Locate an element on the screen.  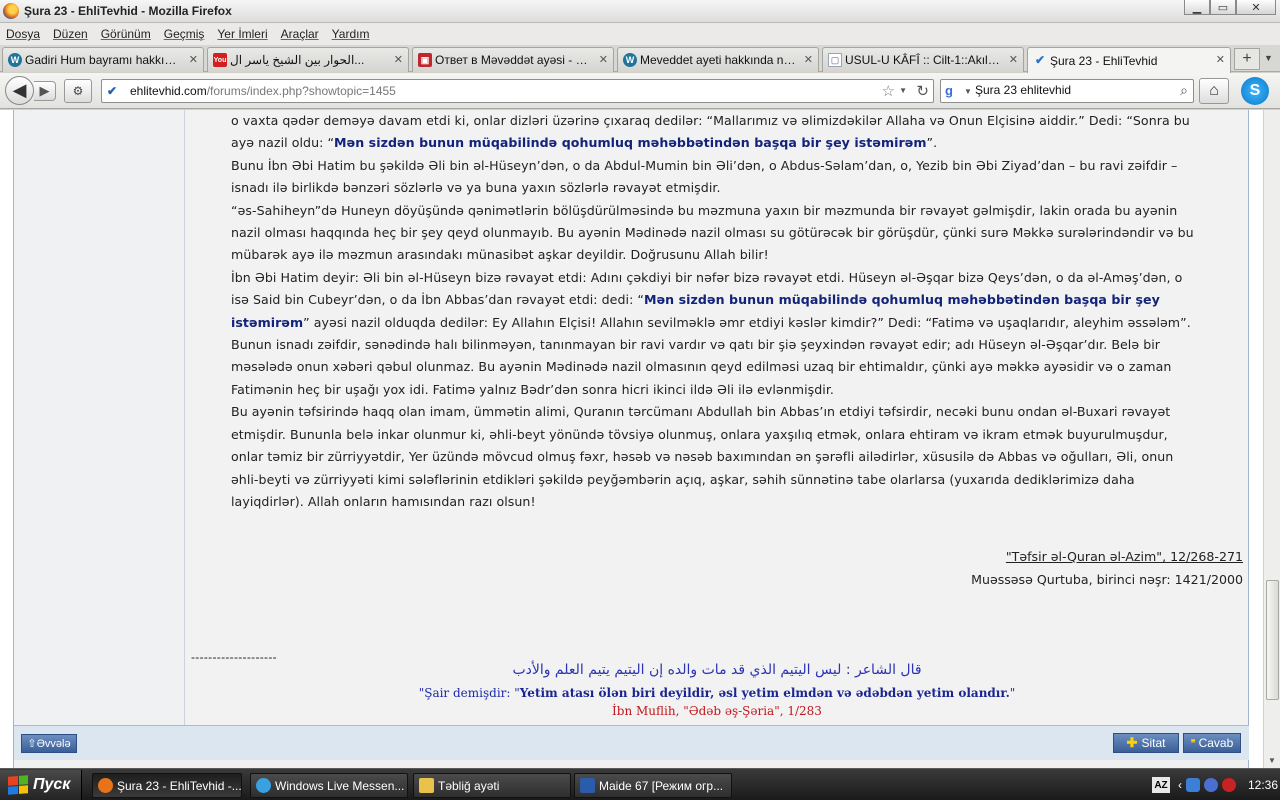
skype-icon: S is located at coordinates (1255, 91).